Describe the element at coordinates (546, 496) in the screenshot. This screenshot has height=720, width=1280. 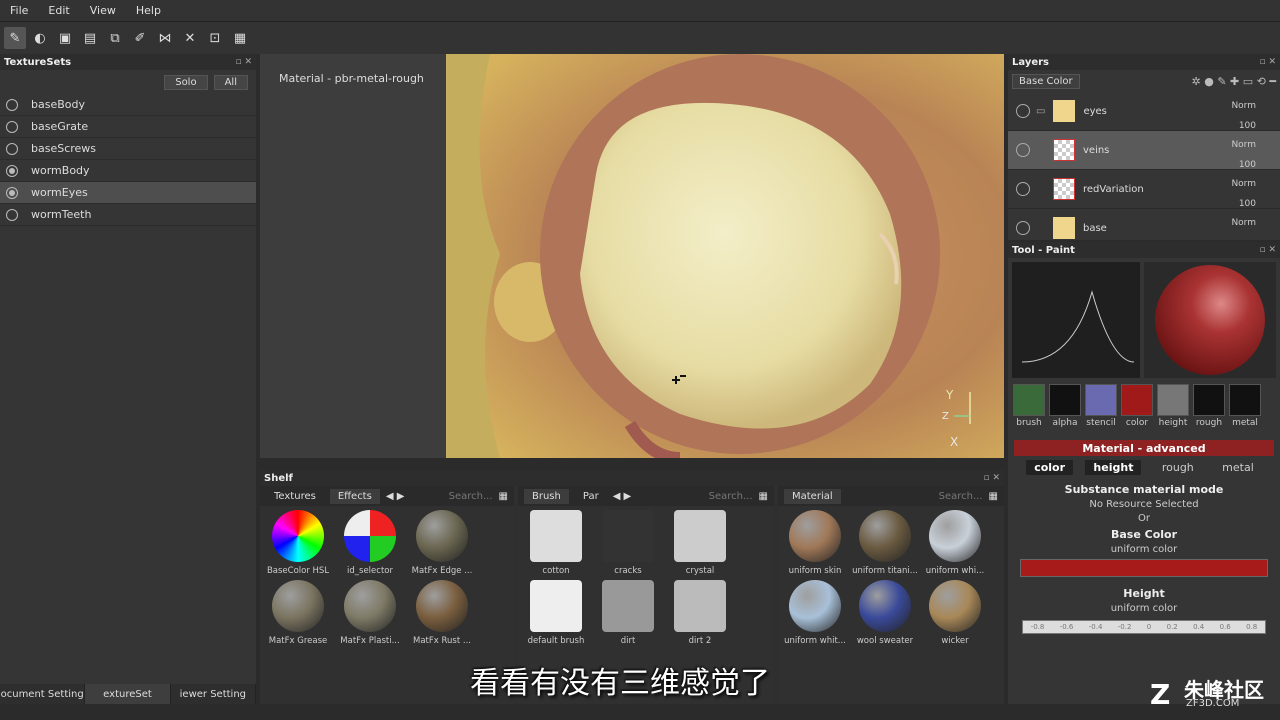
I see `tab-brush: Brush` at that location.